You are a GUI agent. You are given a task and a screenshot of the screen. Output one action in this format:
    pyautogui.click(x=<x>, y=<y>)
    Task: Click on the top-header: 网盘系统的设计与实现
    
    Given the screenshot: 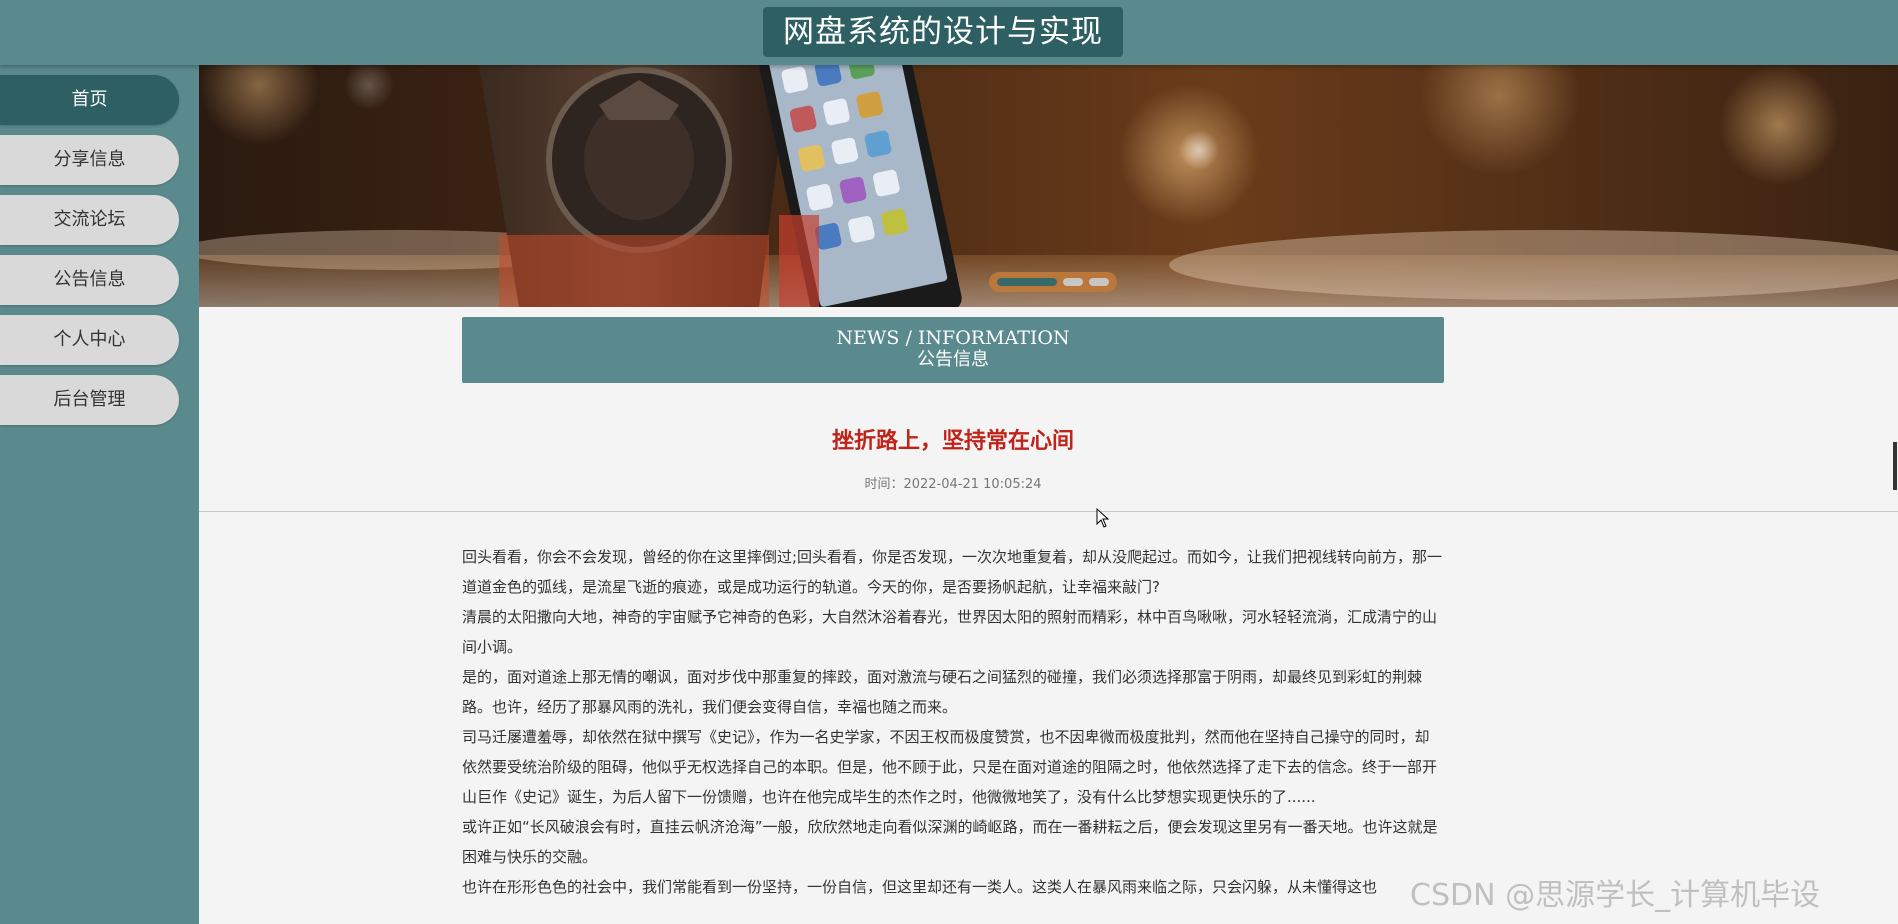 What is the action you would take?
    pyautogui.click(x=949, y=32)
    